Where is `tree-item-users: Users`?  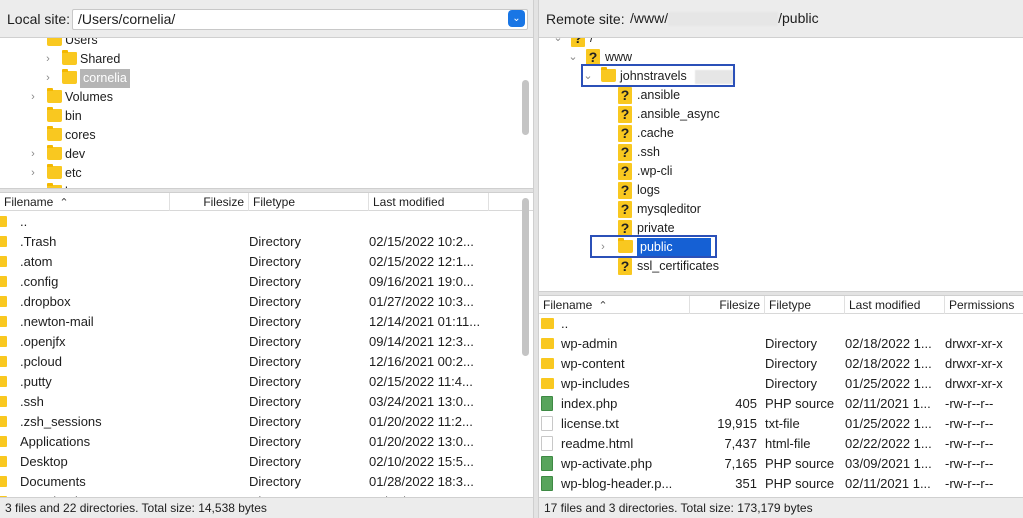 tree-item-users: Users is located at coordinates (255, 44).